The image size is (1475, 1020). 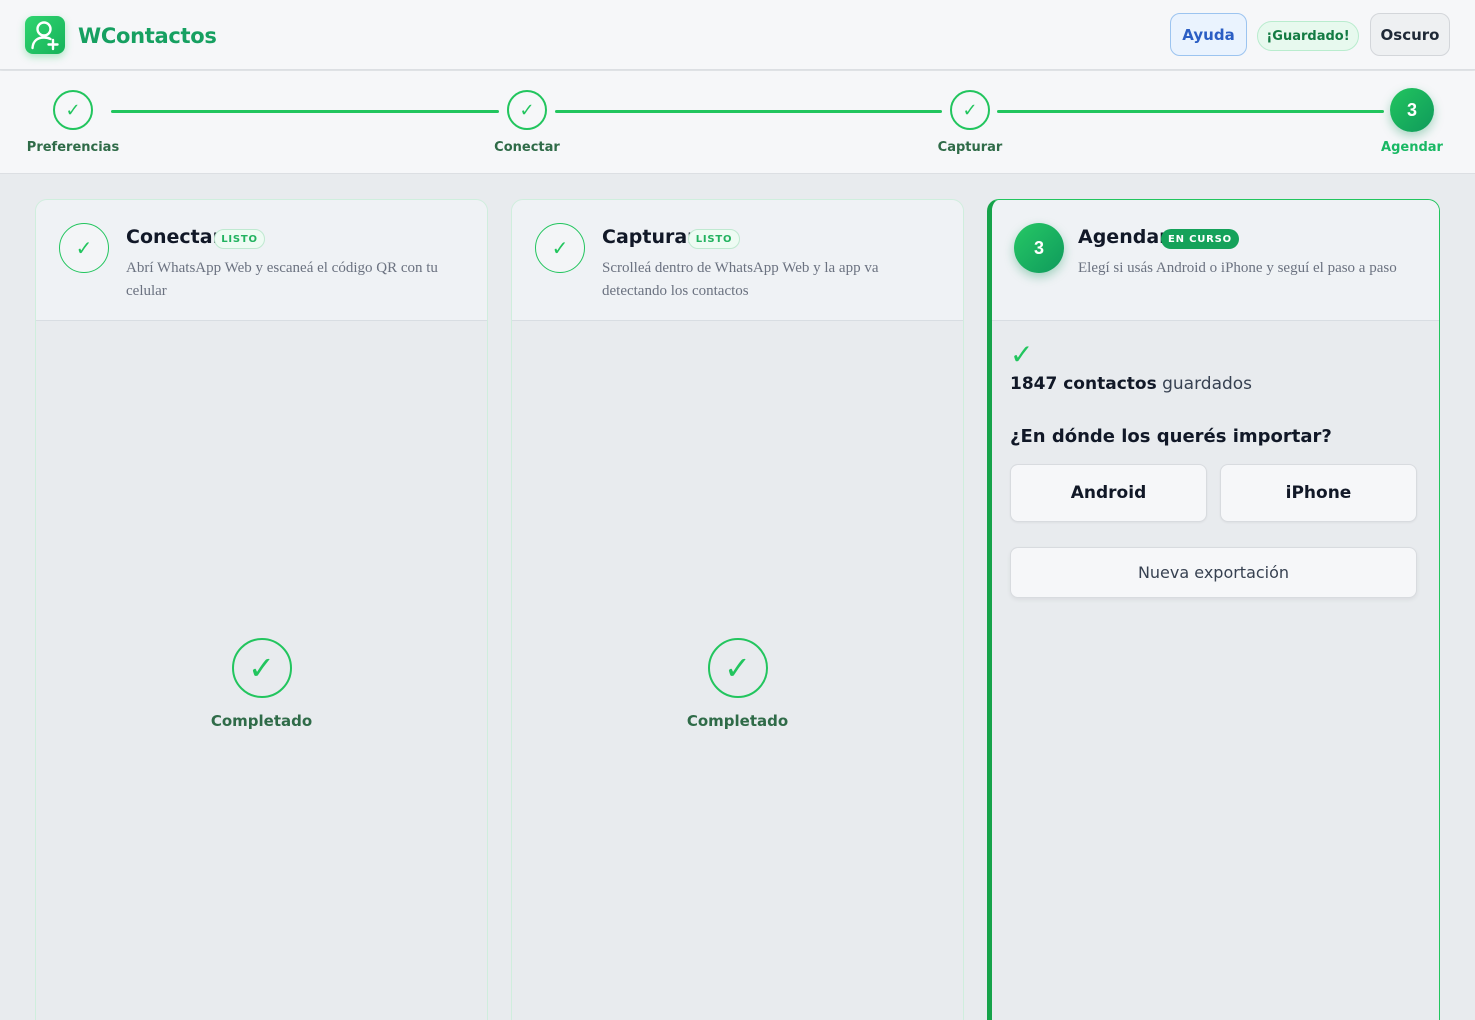 What do you see at coordinates (174, 237) in the screenshot?
I see `card-title: Conectar` at bounding box center [174, 237].